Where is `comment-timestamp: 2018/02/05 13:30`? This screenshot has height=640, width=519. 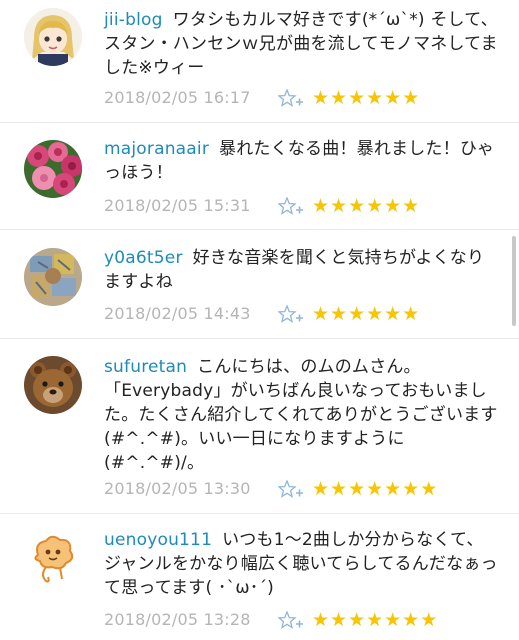 comment-timestamp: 2018/02/05 13:30 is located at coordinates (177, 488).